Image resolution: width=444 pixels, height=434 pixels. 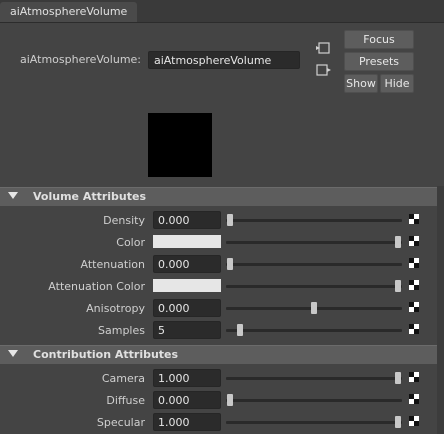 I want to click on attribute-label: Anisotropy, so click(x=115, y=308).